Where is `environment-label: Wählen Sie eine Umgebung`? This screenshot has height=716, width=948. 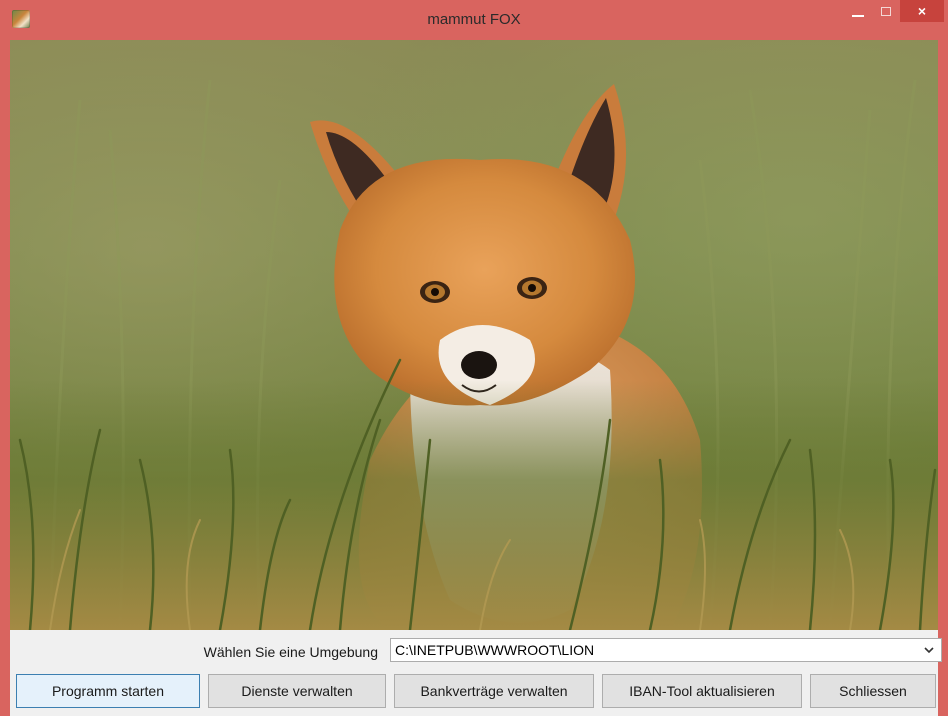
environment-label: Wählen Sie eine Umgebung is located at coordinates (290, 652).